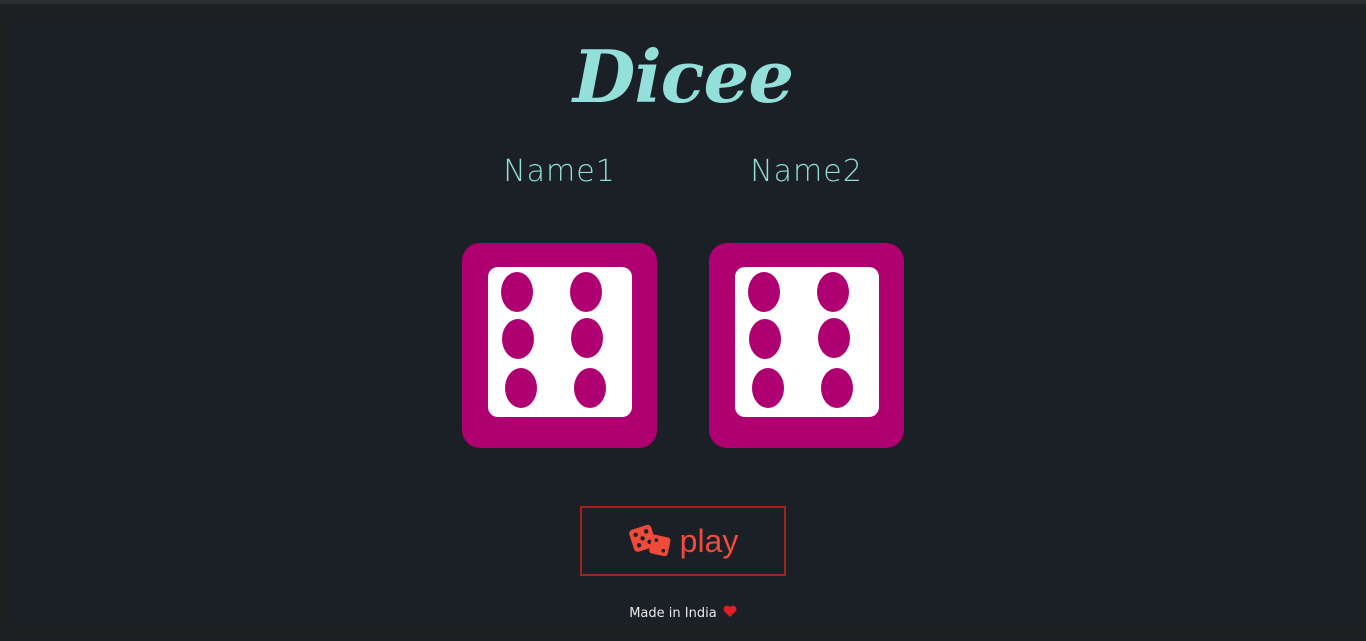 Image resolution: width=1366 pixels, height=641 pixels. Describe the element at coordinates (559, 171) in the screenshot. I see `player-1-name: Name1` at that location.